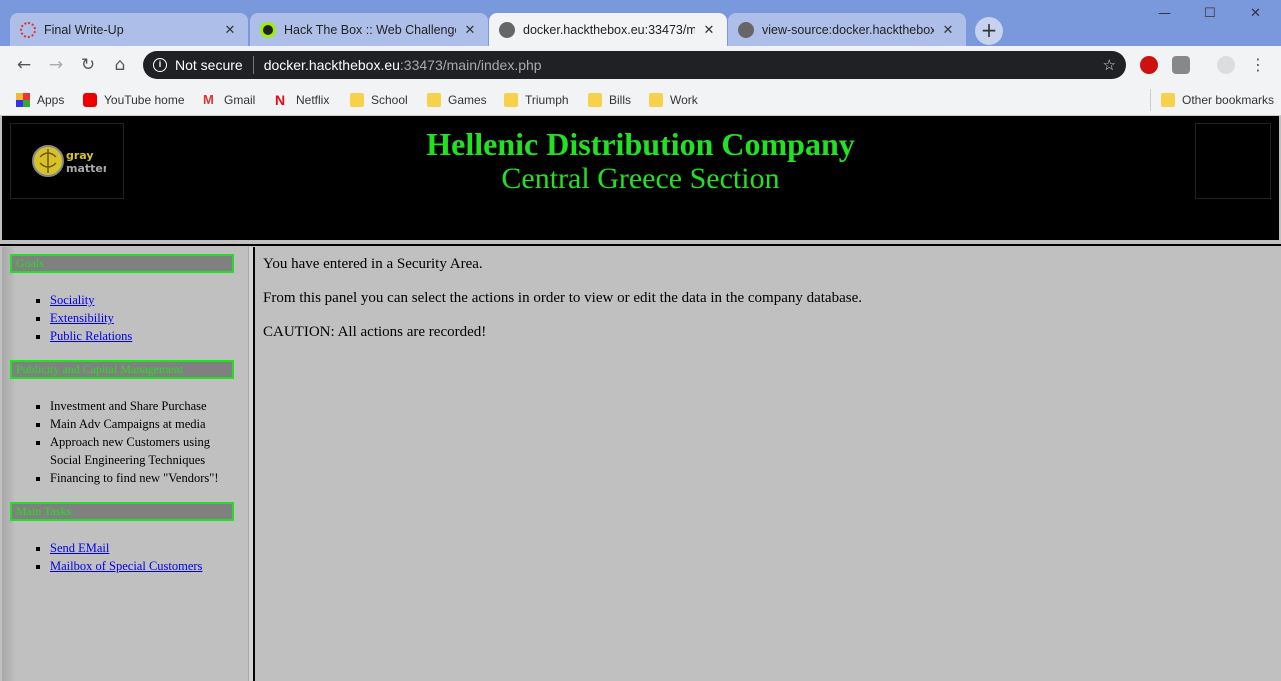 Image resolution: width=1281 pixels, height=681 pixels. I want to click on url-host: docker.hackthebox.eu, so click(331, 65).